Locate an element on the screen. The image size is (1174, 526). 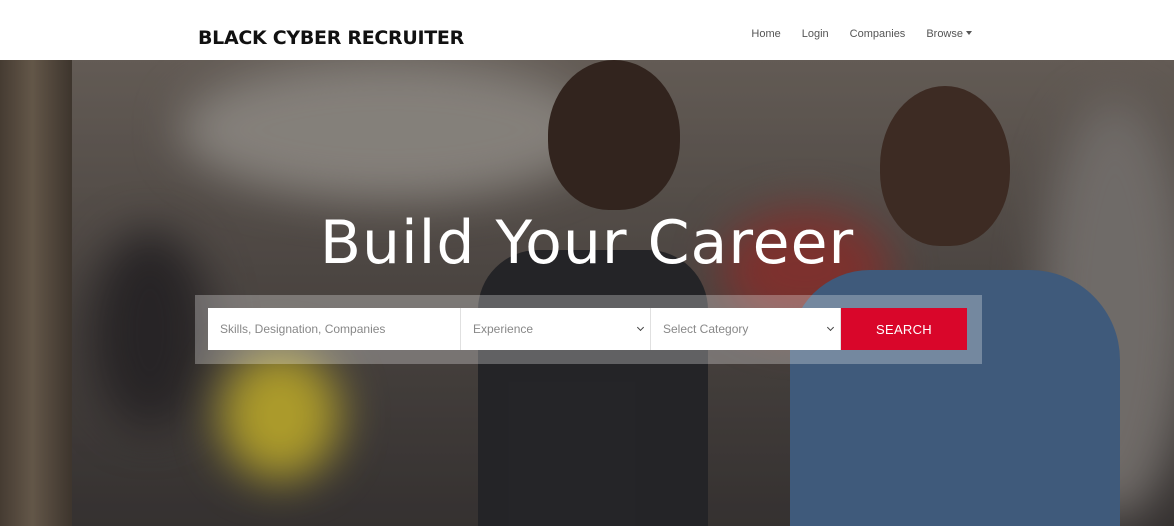
caret-down-icon is located at coordinates (969, 33).